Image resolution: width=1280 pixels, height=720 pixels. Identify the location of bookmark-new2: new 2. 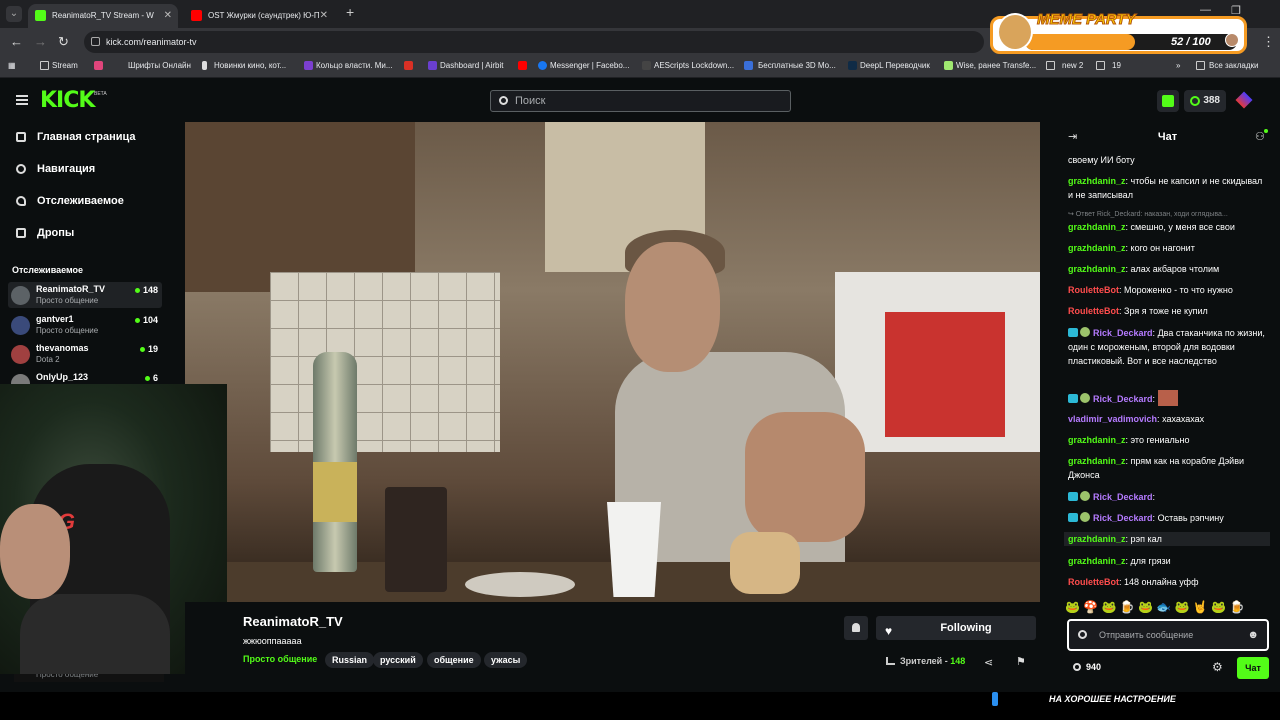
(1064, 65).